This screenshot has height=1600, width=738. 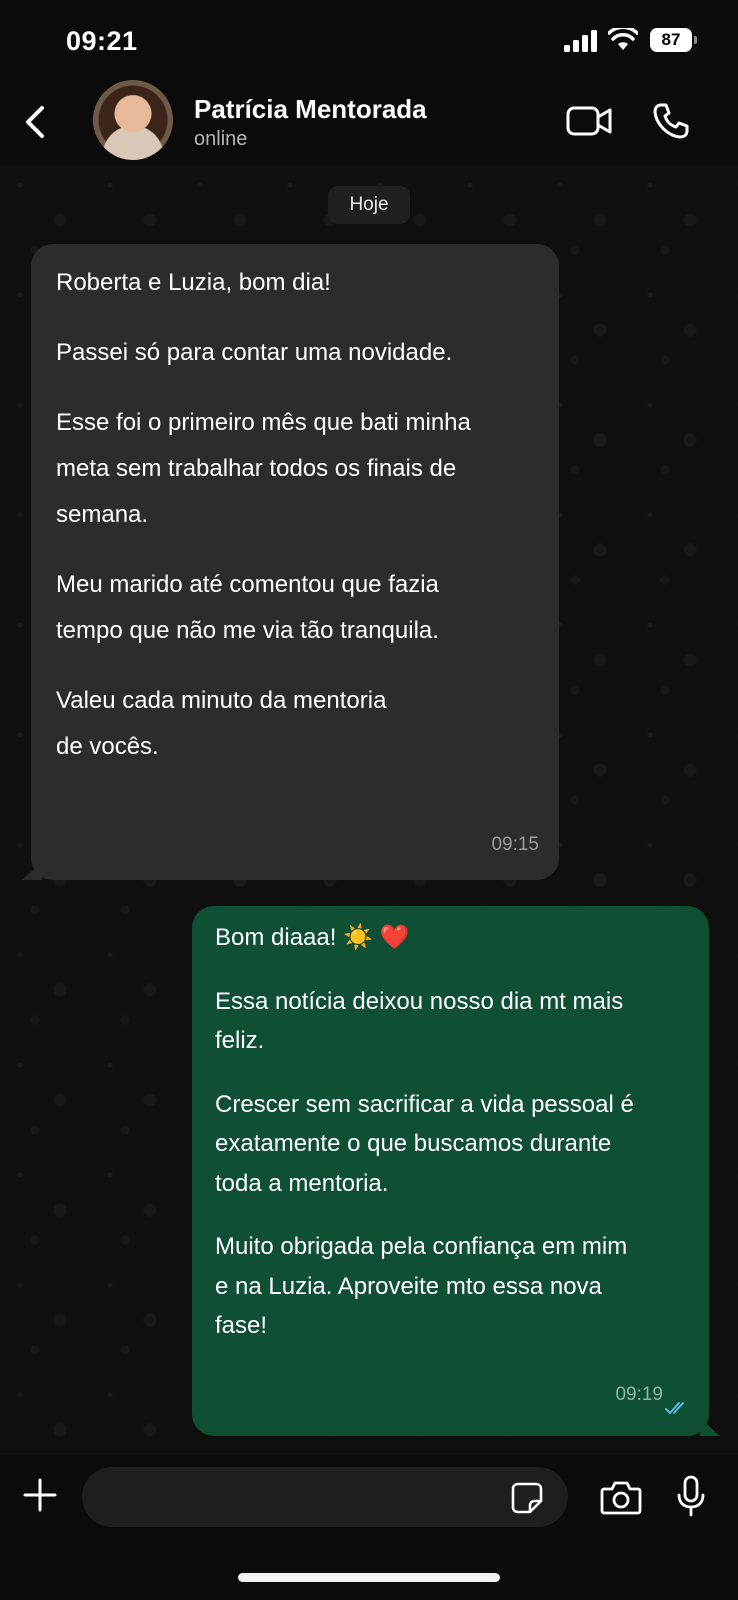 I want to click on sticker-icon, so click(x=527, y=1498).